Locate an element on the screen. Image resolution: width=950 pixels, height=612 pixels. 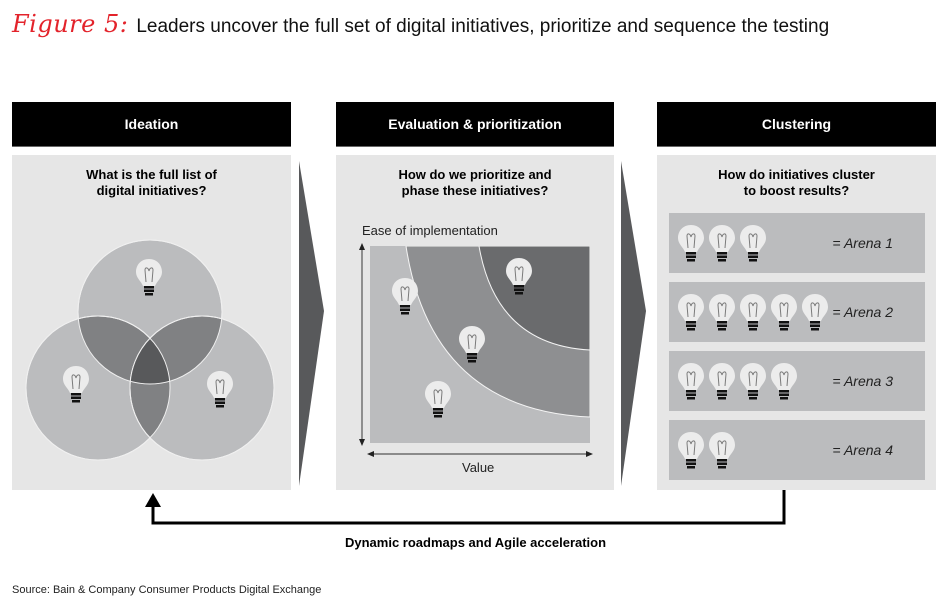
arena-row: = Arena 3 is located at coordinates (797, 381).